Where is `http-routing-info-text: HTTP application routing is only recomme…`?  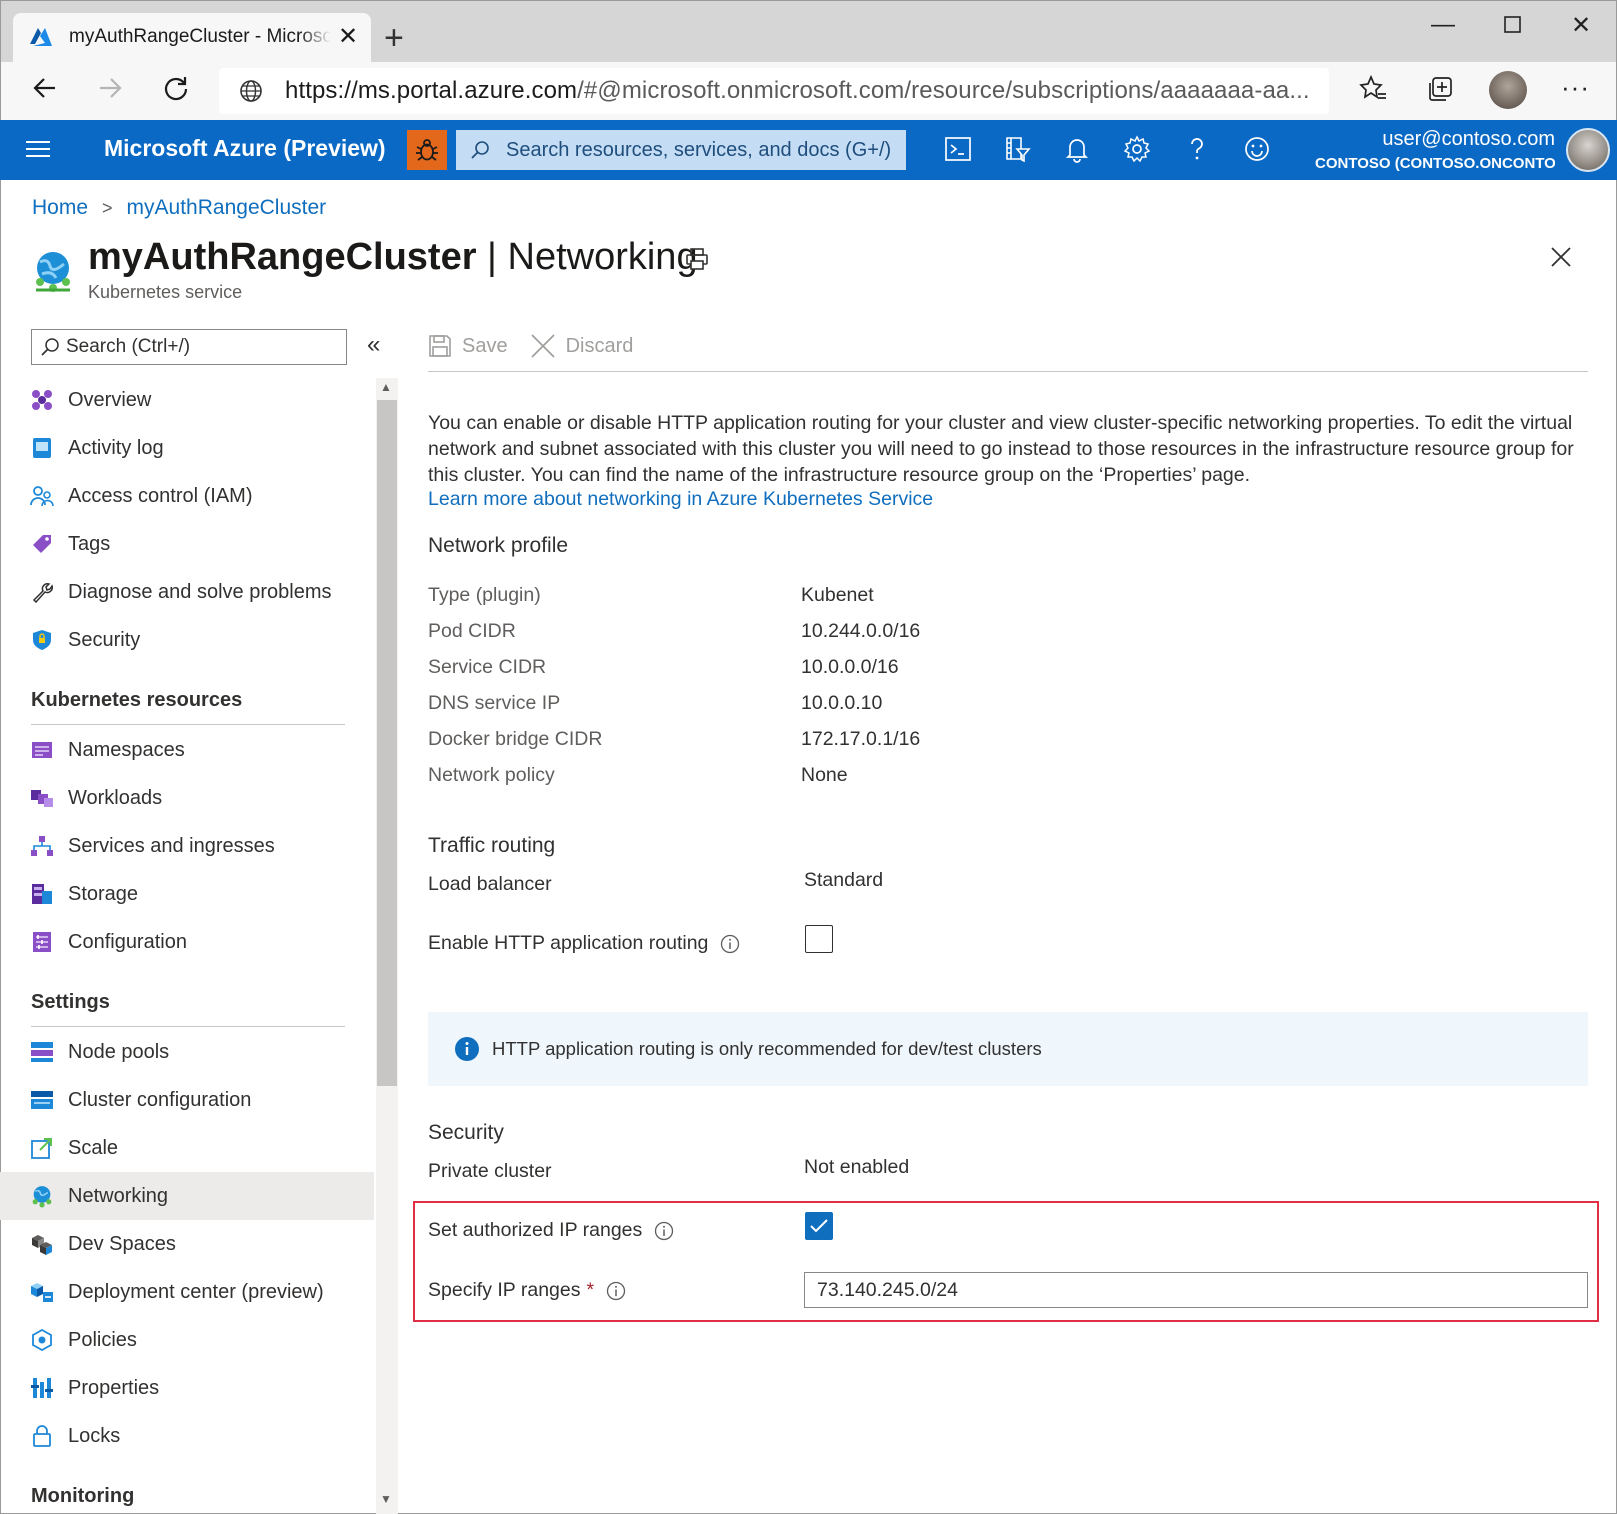 http-routing-info-text: HTTP application routing is only recomme… is located at coordinates (767, 1048).